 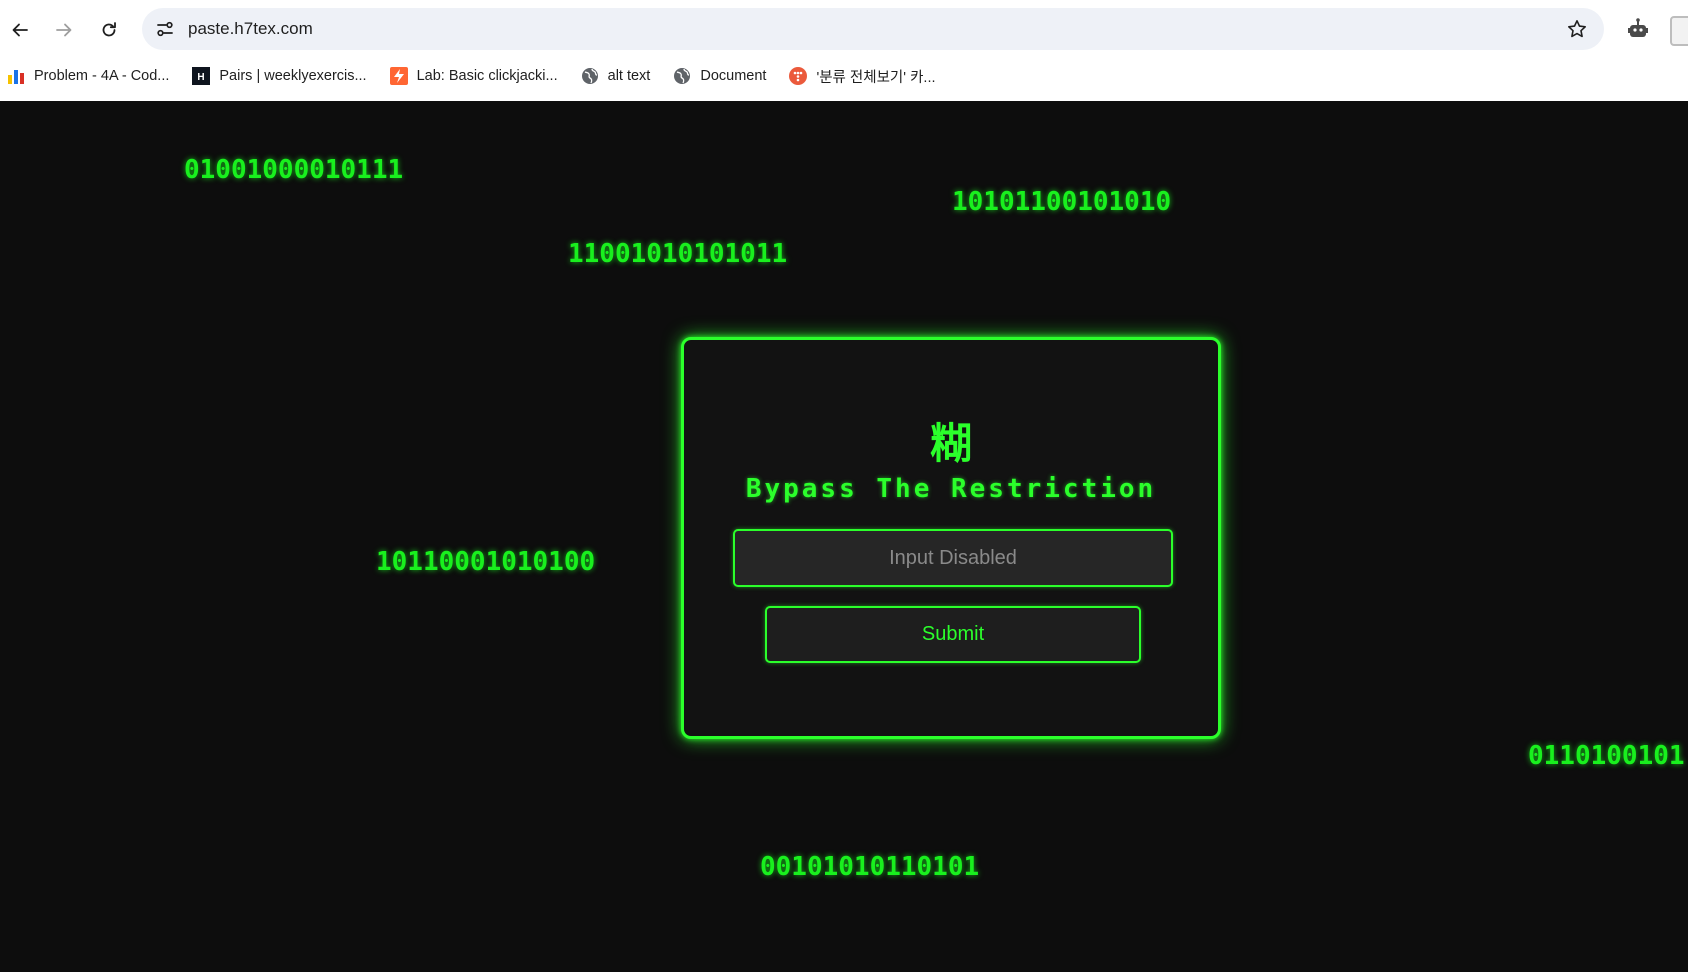 What do you see at coordinates (951, 489) in the screenshot?
I see `card-title: Bypass The Restriction` at bounding box center [951, 489].